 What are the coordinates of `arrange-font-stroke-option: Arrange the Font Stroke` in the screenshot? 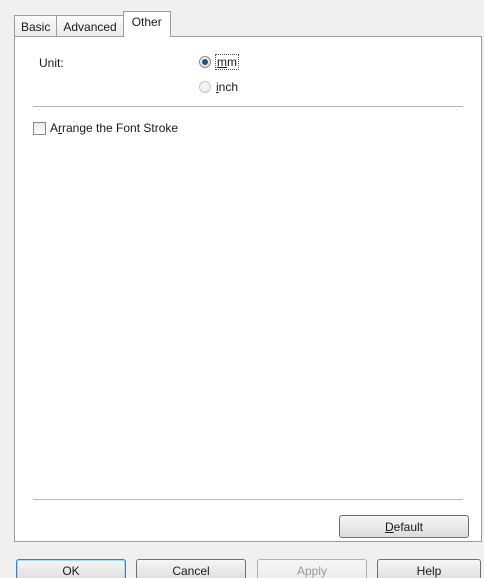 It's located at (105, 128).